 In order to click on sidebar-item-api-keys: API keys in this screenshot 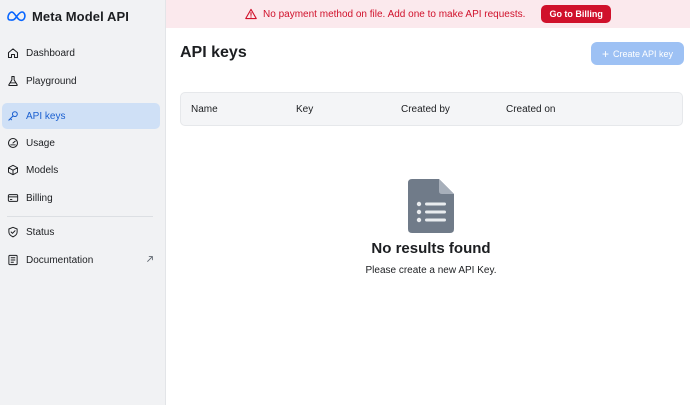, I will do `click(81, 116)`.